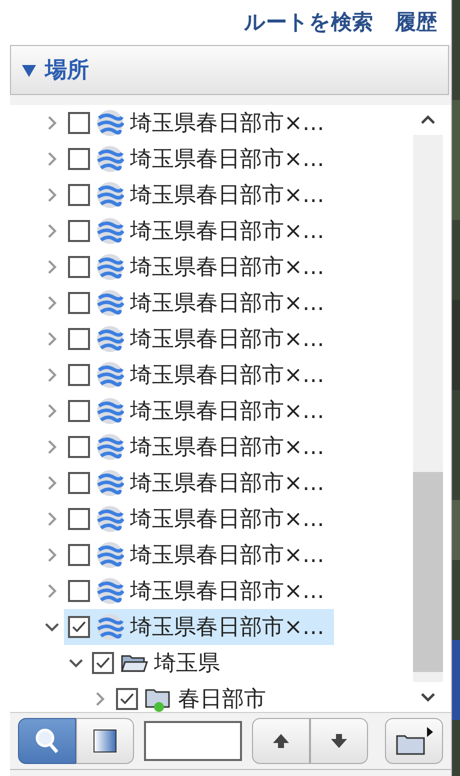  Describe the element at coordinates (428, 572) in the screenshot. I see `scrollbar-thumb` at that location.